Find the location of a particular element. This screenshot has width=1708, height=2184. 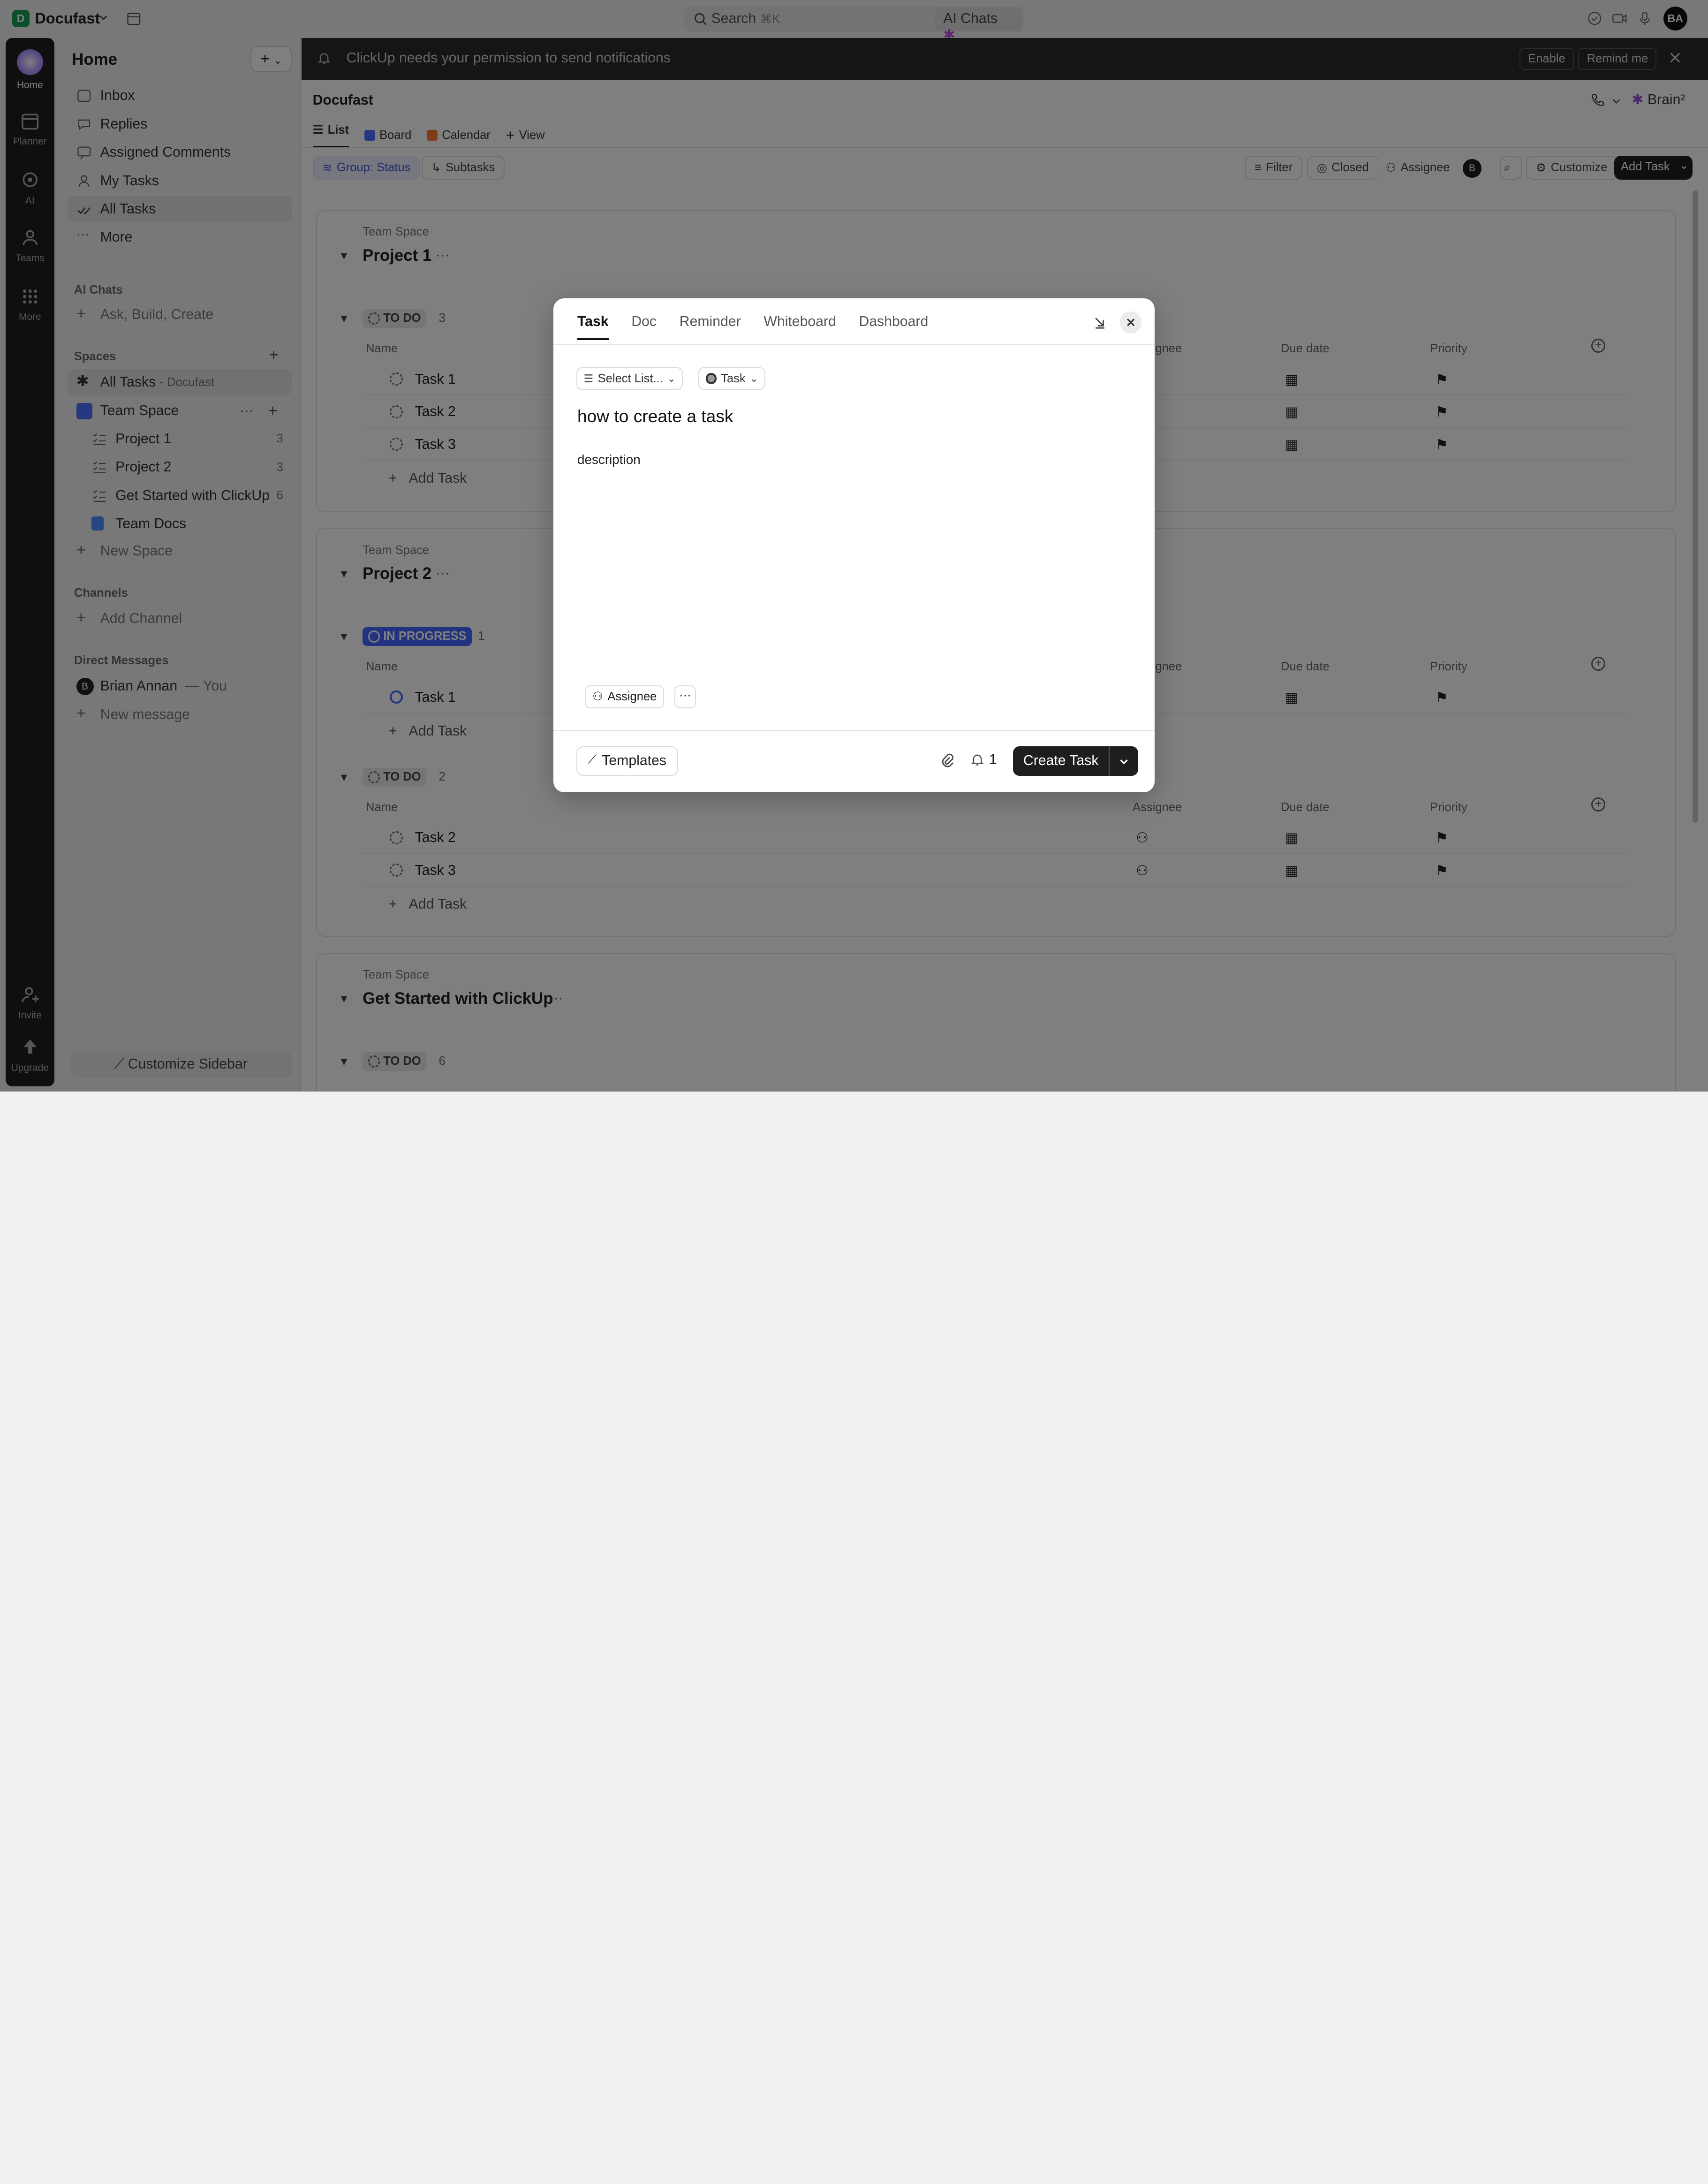

more-options-button: ··· is located at coordinates (685, 696).